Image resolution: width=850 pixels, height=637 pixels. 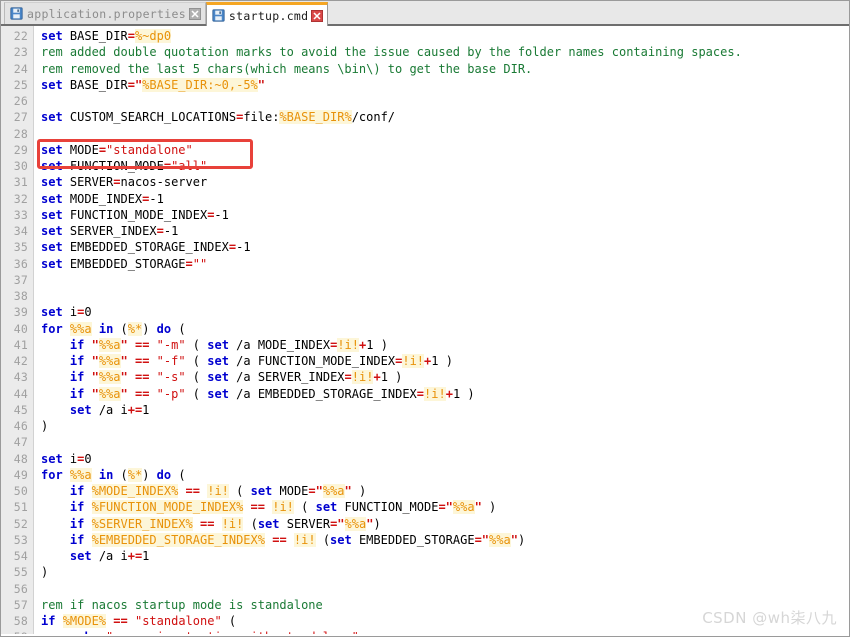 What do you see at coordinates (20, 296) in the screenshot?
I see `line-number: 38` at bounding box center [20, 296].